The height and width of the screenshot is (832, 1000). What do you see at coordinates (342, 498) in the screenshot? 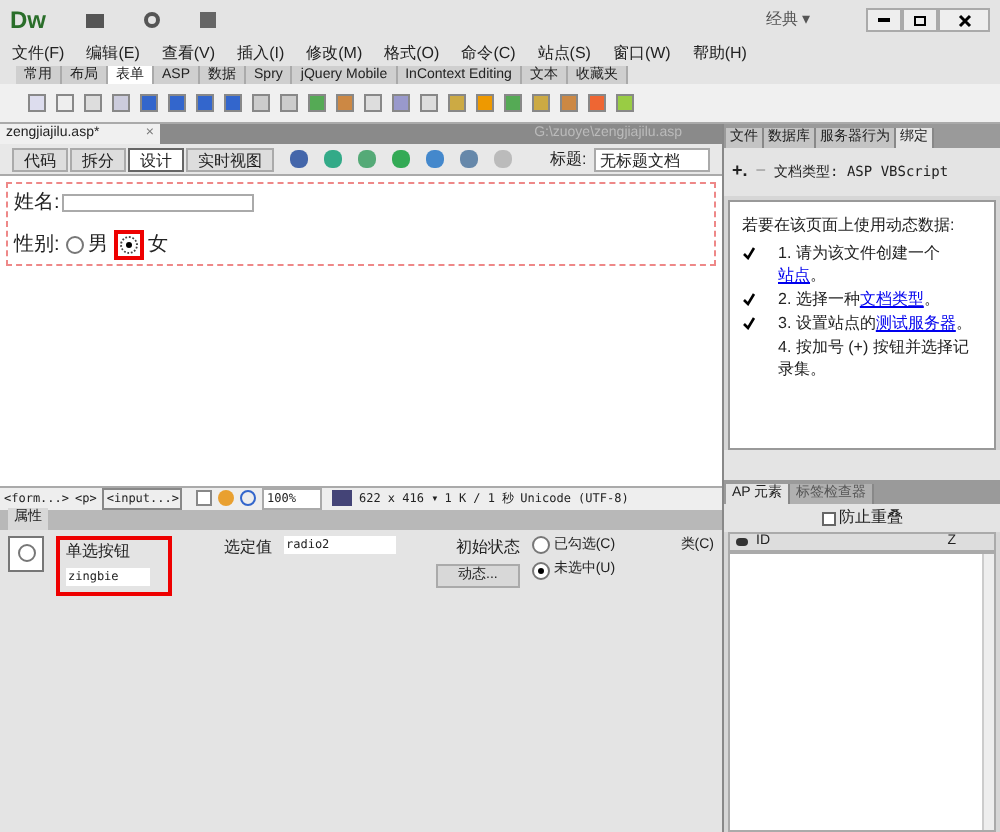
I see `monitor-icon` at bounding box center [342, 498].